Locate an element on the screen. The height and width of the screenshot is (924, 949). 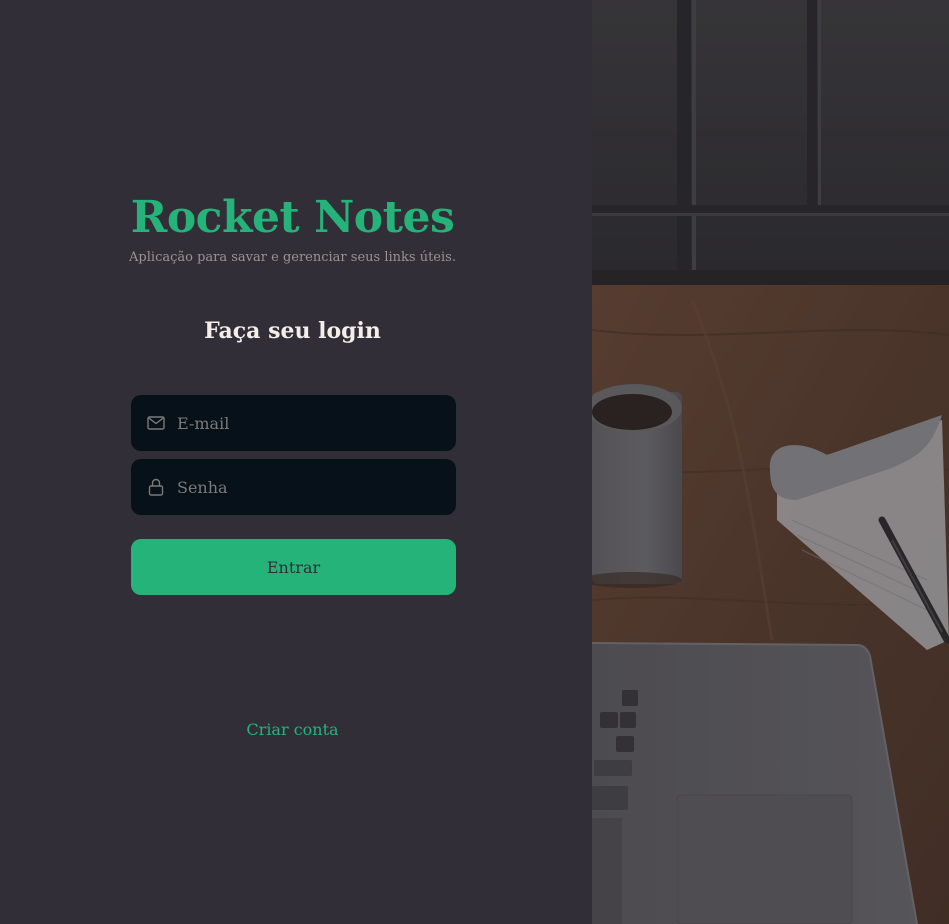
create-account-link: Criar conta is located at coordinates (292, 730).